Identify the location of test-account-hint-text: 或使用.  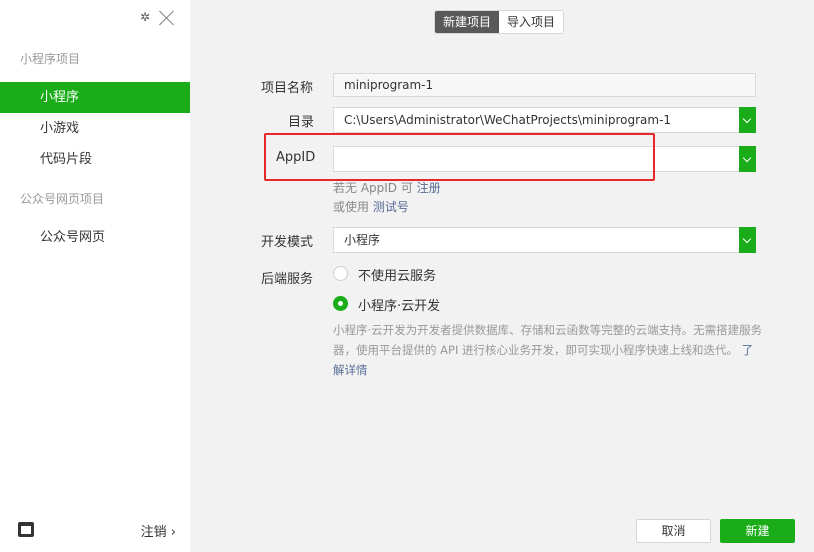
(353, 207).